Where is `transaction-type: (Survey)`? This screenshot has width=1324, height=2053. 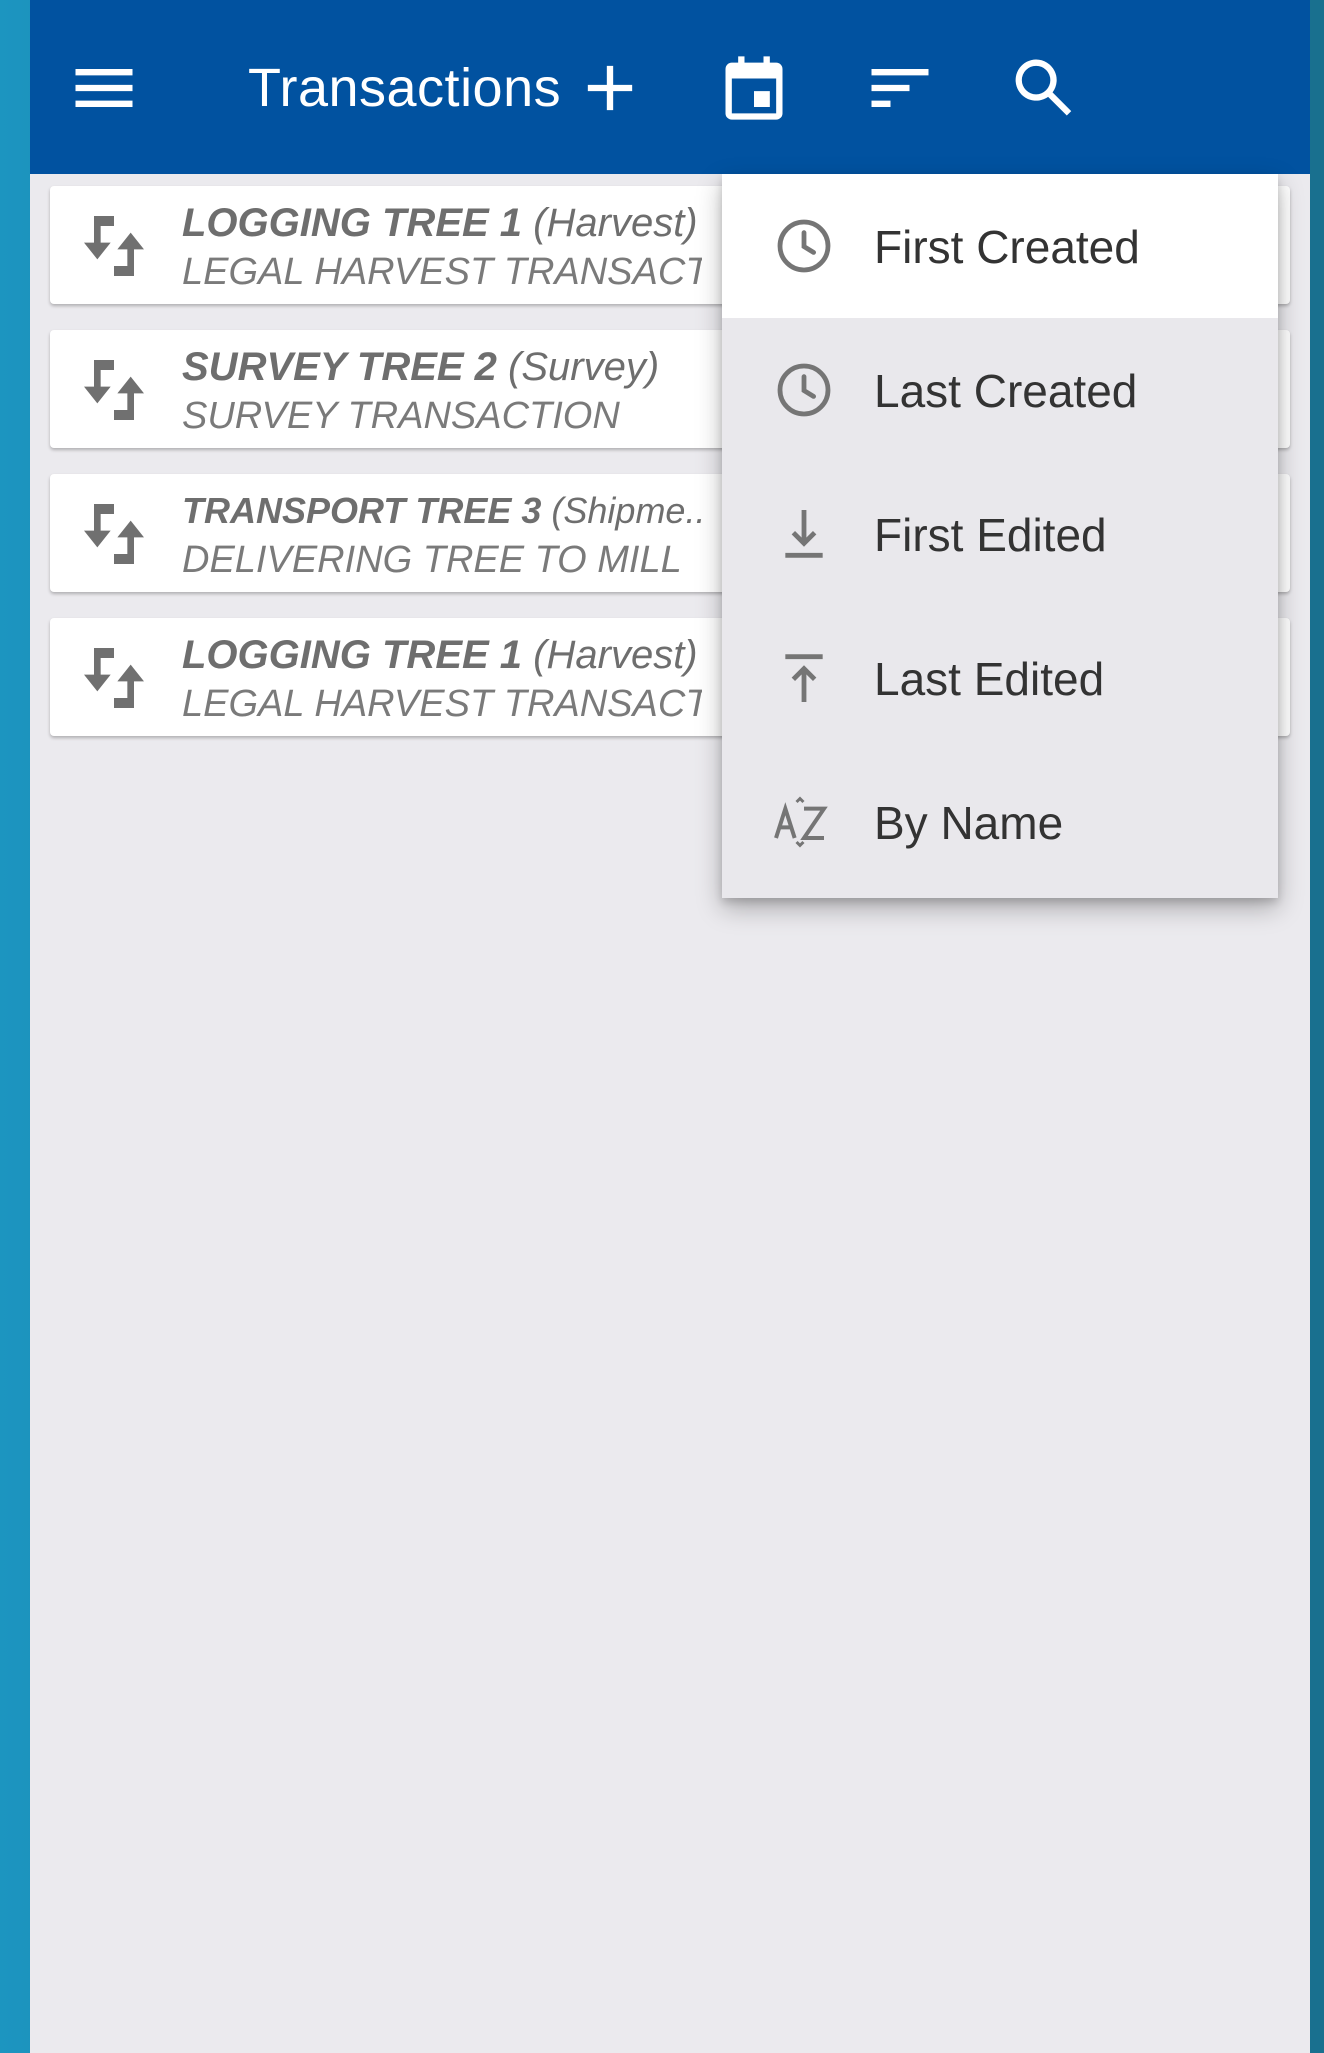 transaction-type: (Survey) is located at coordinates (584, 367).